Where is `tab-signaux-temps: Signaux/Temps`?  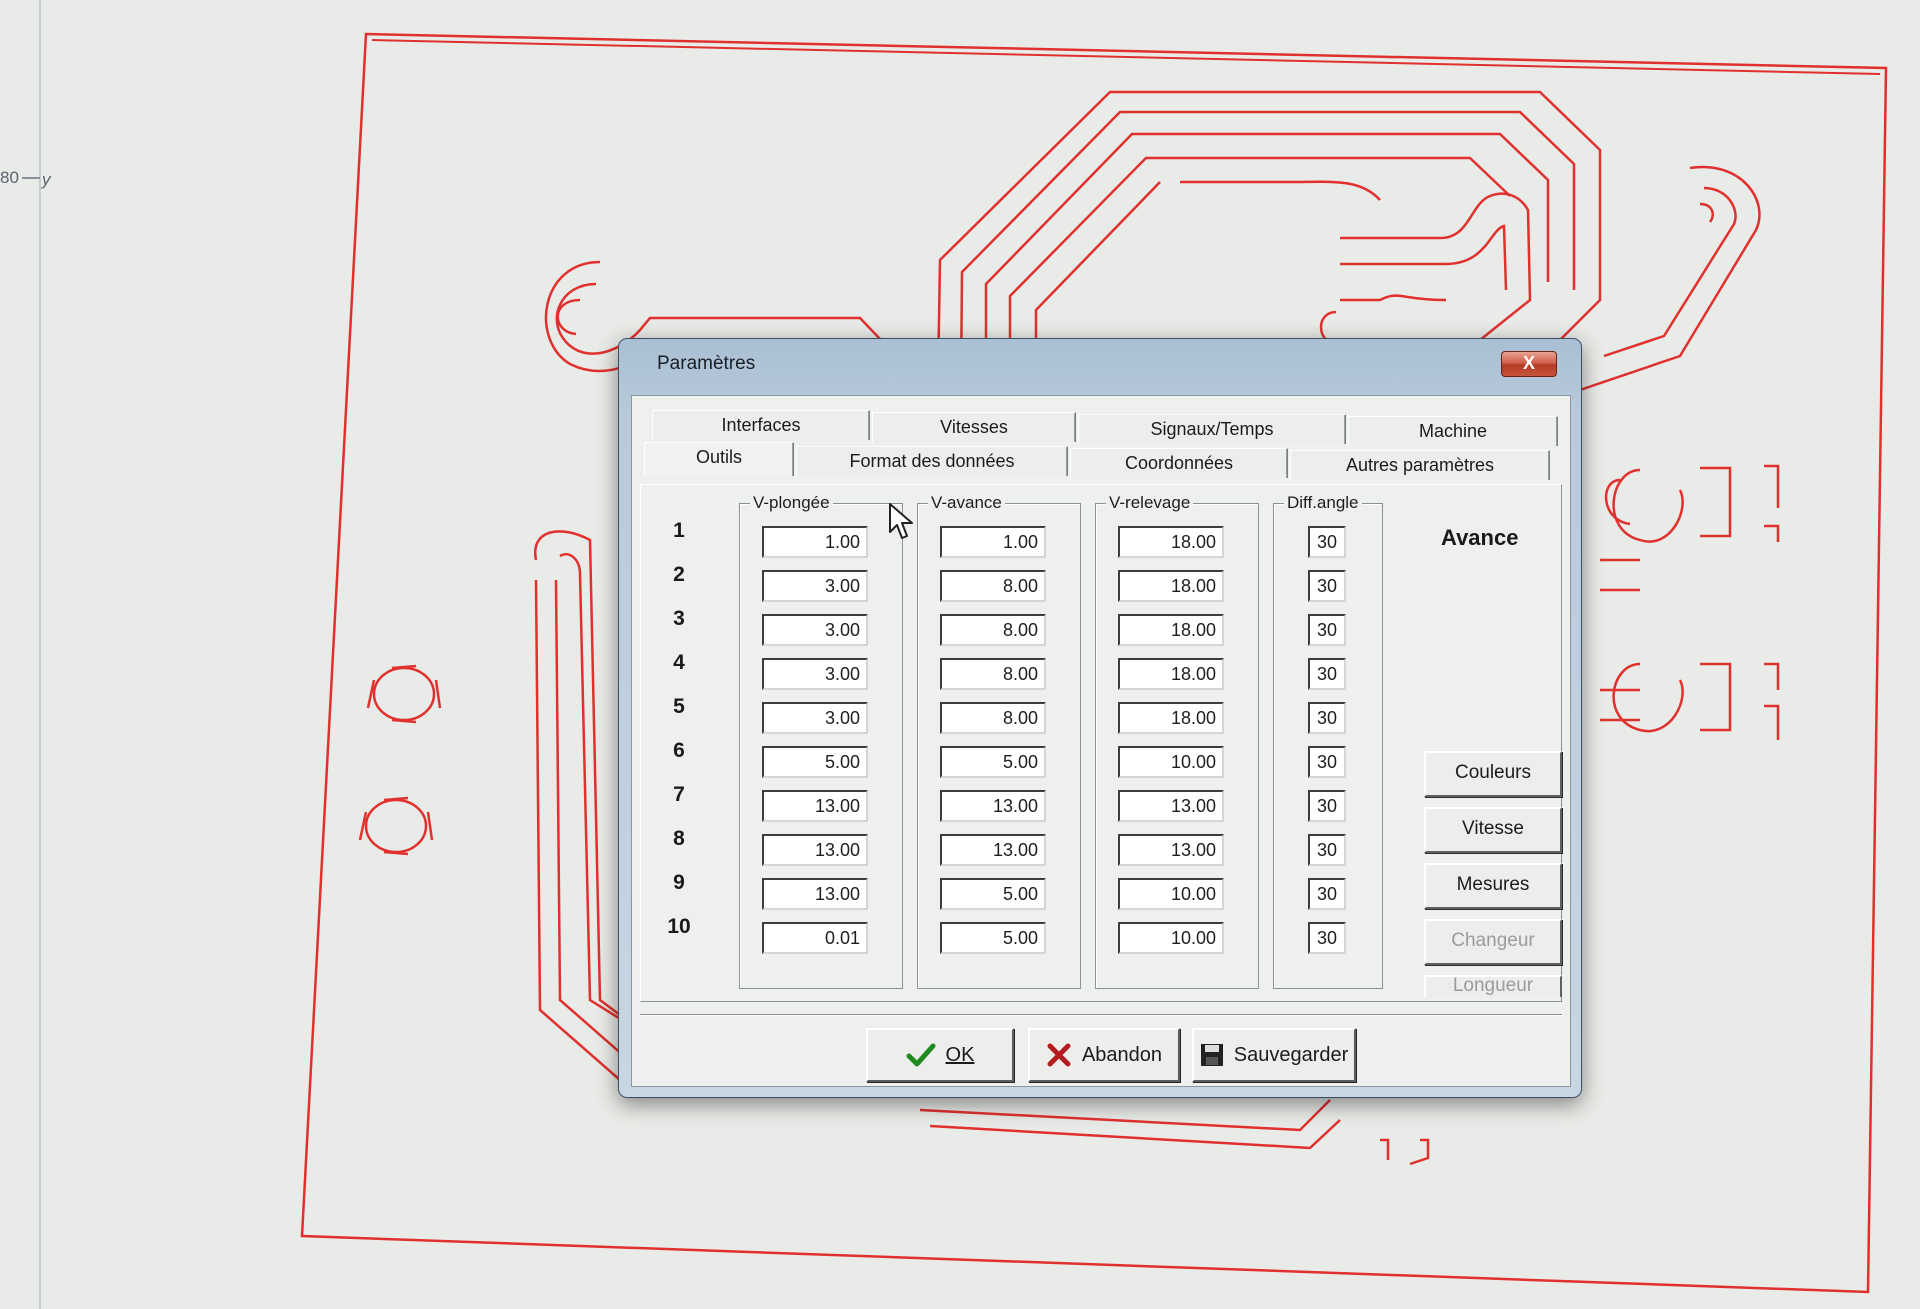 tab-signaux-temps: Signaux/Temps is located at coordinates (1212, 429).